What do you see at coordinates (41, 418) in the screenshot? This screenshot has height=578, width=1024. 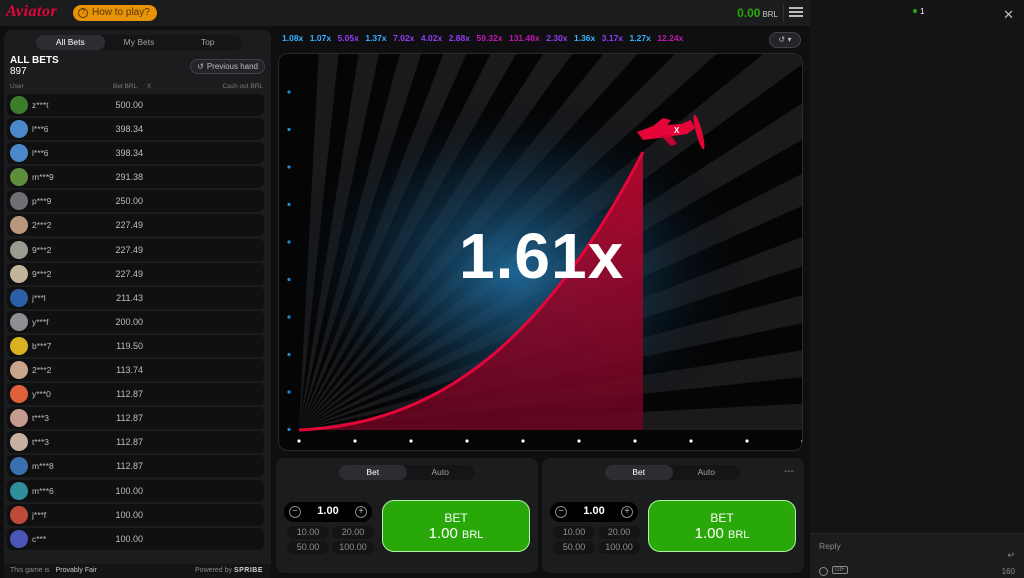 I see `bet-user: t***3` at bounding box center [41, 418].